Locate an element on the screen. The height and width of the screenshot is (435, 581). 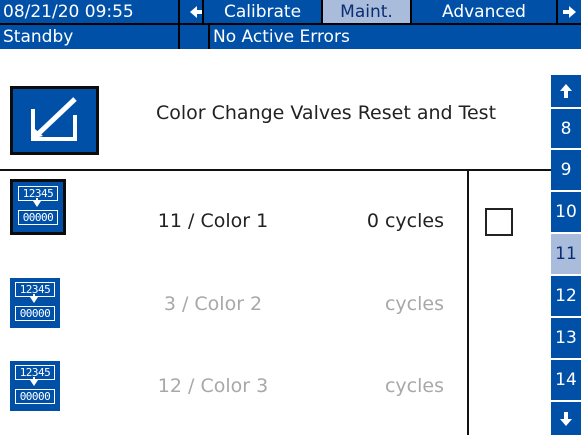
valve-name: 12 / Color 3 is located at coordinates (213, 386).